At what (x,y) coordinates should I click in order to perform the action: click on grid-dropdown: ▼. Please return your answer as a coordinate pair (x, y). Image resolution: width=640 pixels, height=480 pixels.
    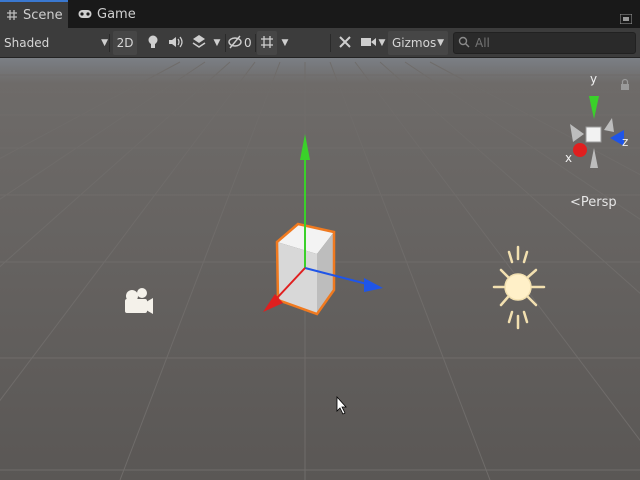
    Looking at the image, I should click on (285, 43).